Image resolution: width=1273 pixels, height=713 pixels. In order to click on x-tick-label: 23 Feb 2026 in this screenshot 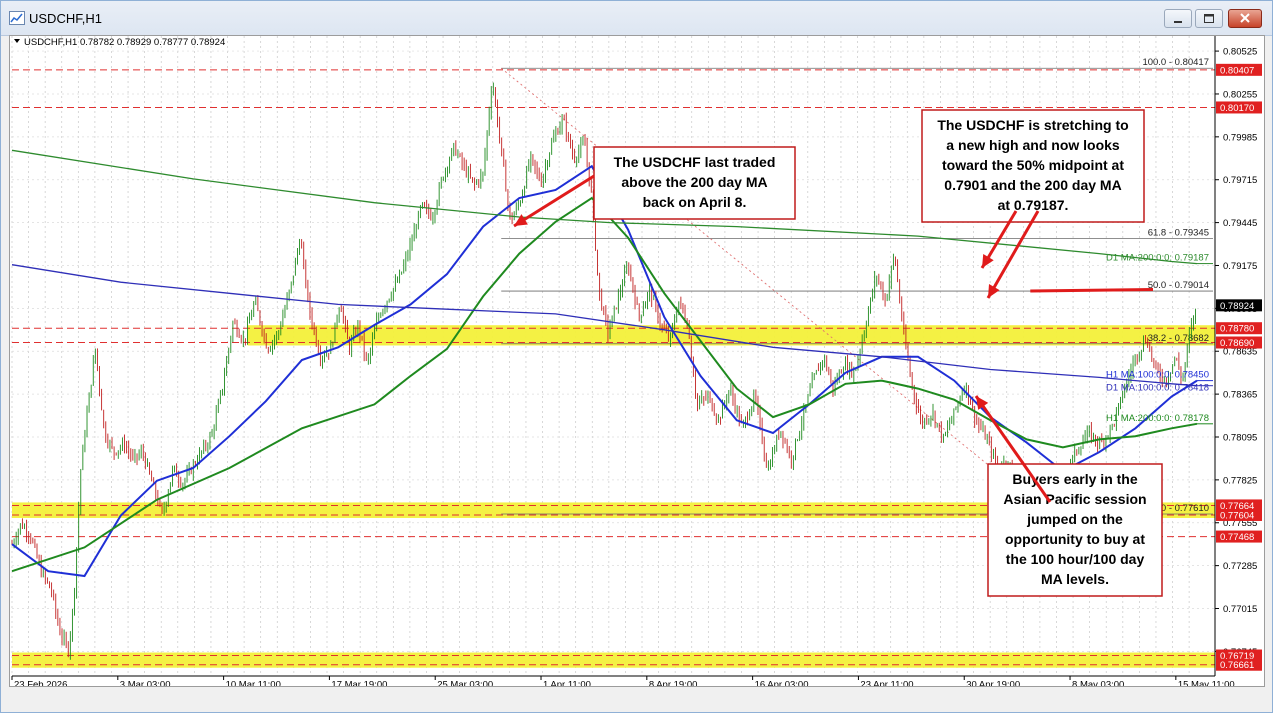, I will do `click(40, 683)`.